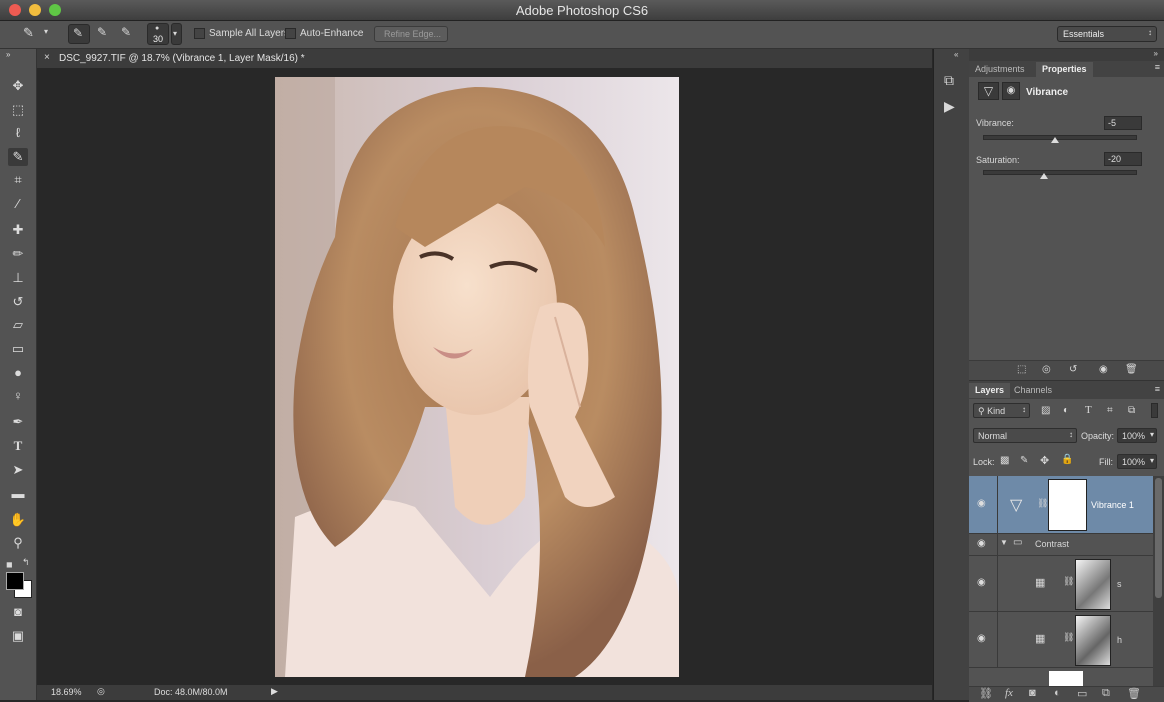 The image size is (1164, 702). What do you see at coordinates (1052, 544) in the screenshot?
I see `layer-name: Contrast` at bounding box center [1052, 544].